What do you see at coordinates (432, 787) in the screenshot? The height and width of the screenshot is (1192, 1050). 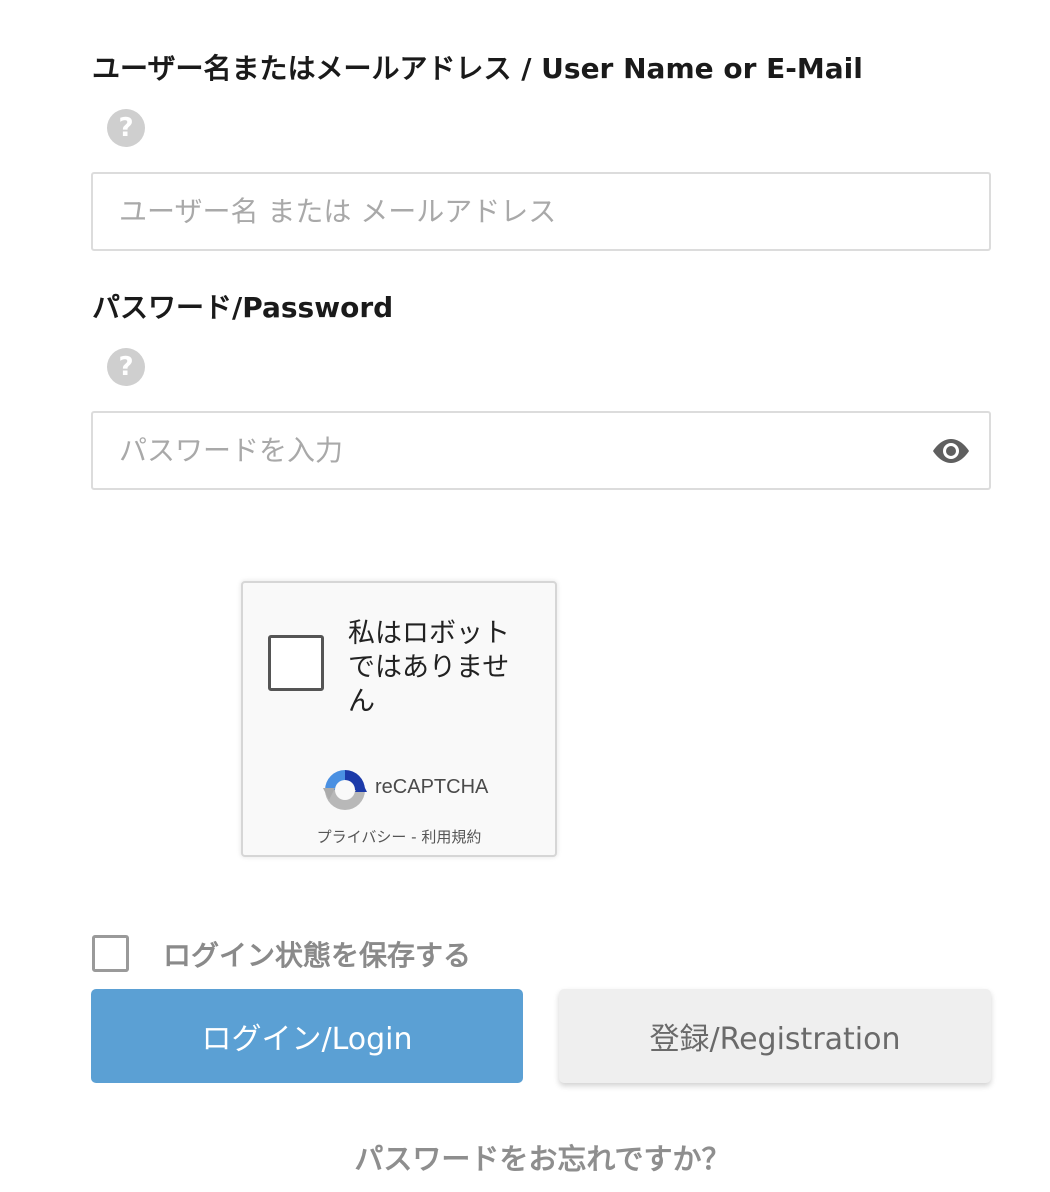 I see `recaptcha-brand: reCAPTCHA` at bounding box center [432, 787].